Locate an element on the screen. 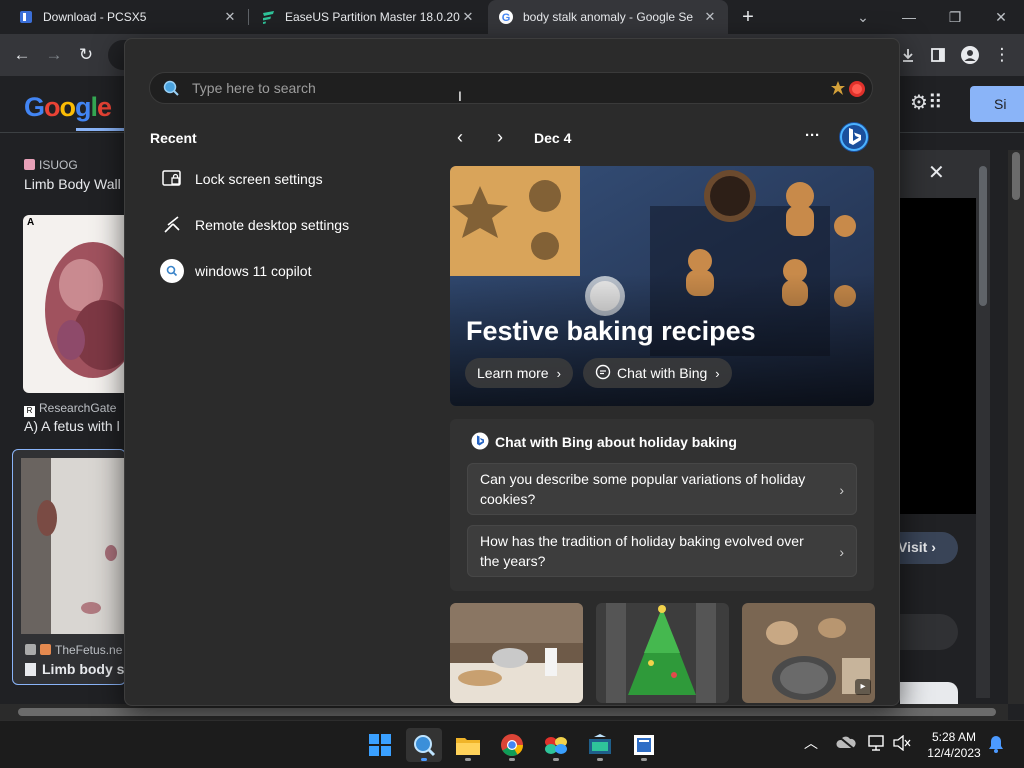 The height and width of the screenshot is (768, 1024). tab-title: Download - PCSX5 is located at coordinates (95, 17).